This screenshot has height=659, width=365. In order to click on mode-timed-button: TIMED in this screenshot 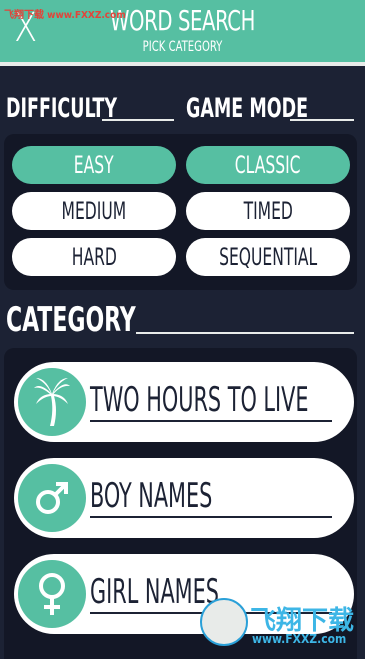, I will do `click(268, 211)`.